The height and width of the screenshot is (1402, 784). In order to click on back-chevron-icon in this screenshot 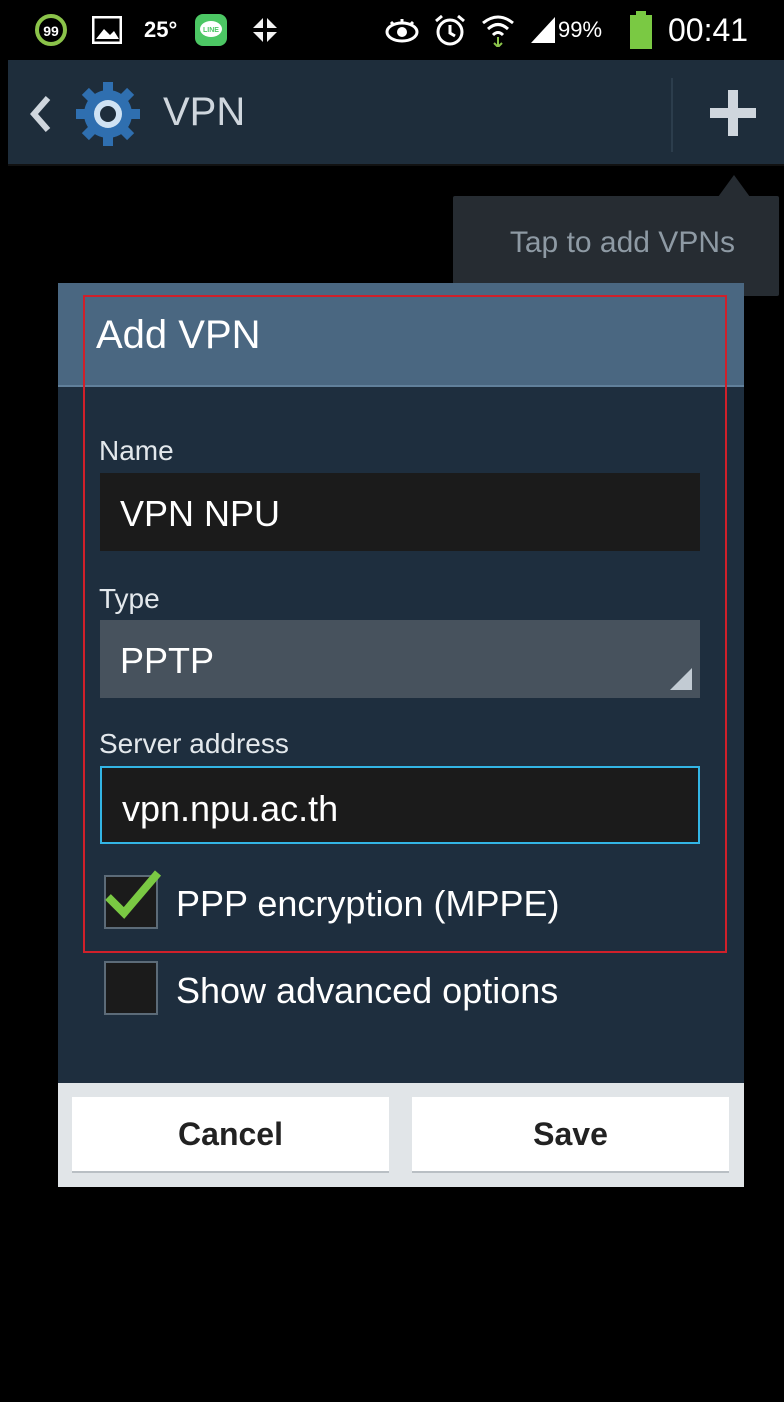, I will do `click(41, 114)`.